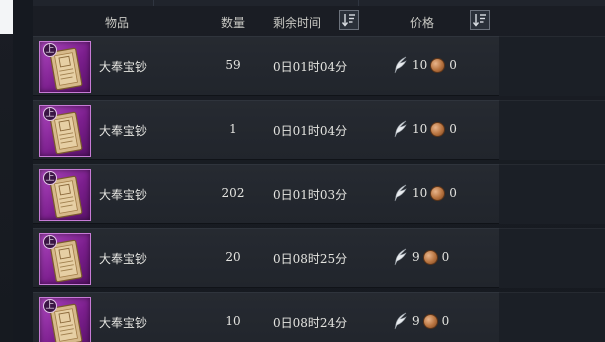 The height and width of the screenshot is (342, 605). What do you see at coordinates (310, 323) in the screenshot?
I see `item-time-left: 0日08时24分` at bounding box center [310, 323].